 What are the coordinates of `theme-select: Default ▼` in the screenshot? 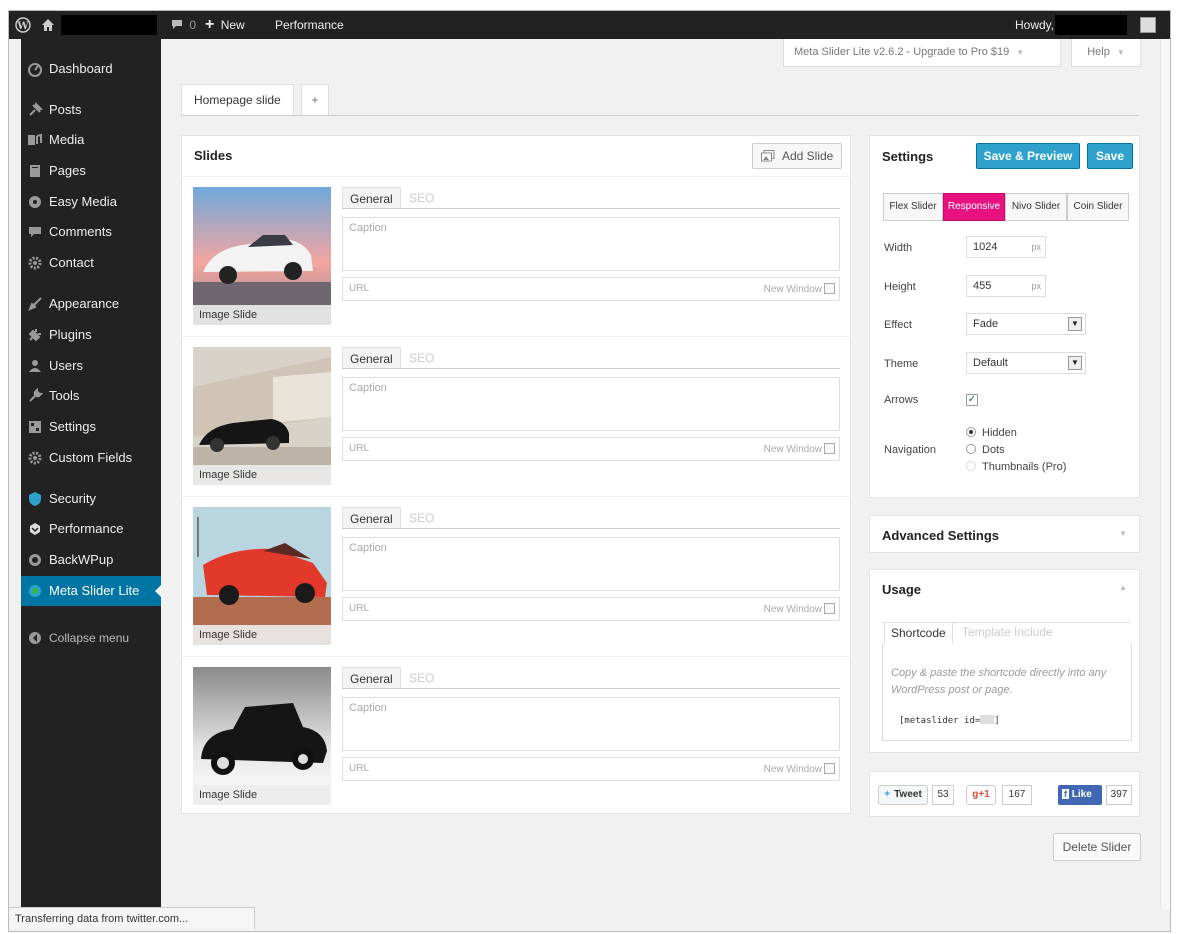 It's located at (1026, 363).